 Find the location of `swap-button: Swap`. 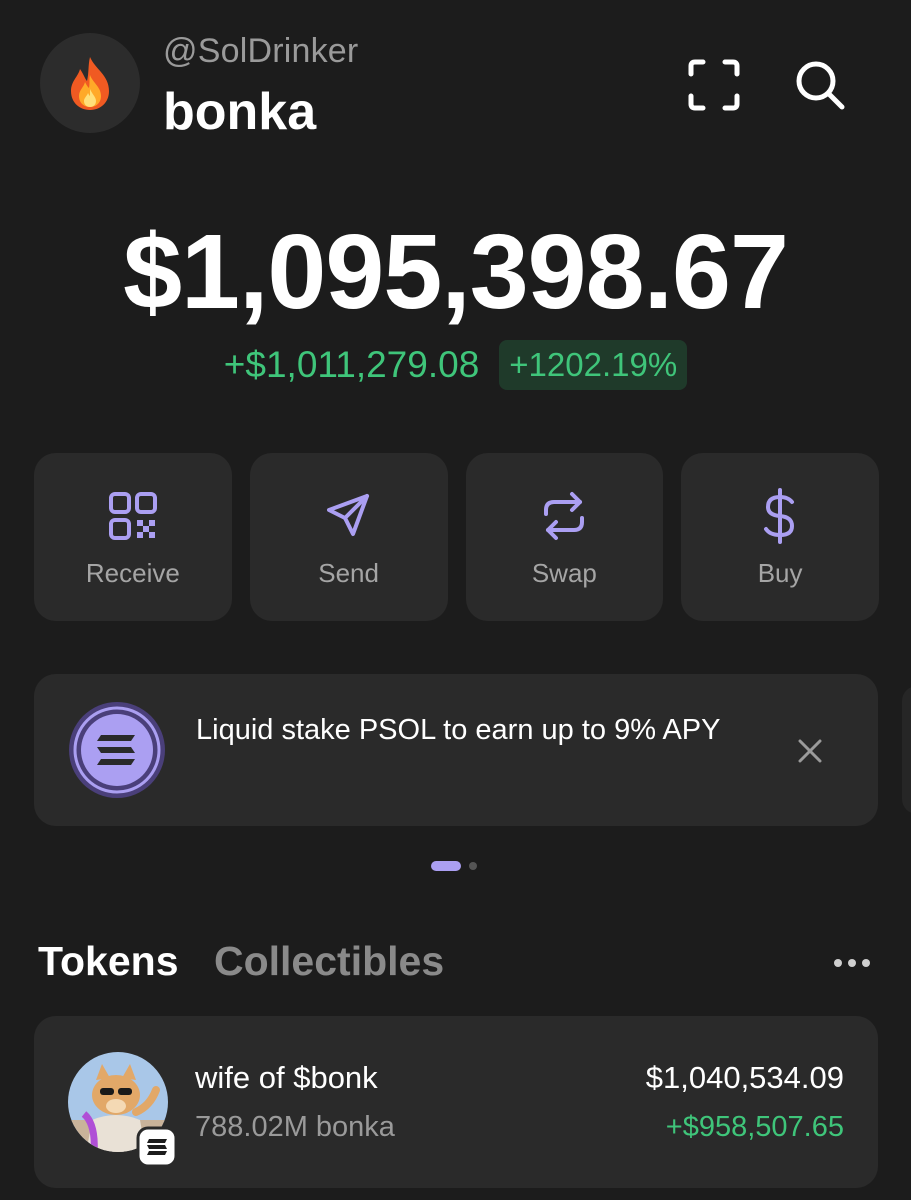

swap-button: Swap is located at coordinates (564, 537).